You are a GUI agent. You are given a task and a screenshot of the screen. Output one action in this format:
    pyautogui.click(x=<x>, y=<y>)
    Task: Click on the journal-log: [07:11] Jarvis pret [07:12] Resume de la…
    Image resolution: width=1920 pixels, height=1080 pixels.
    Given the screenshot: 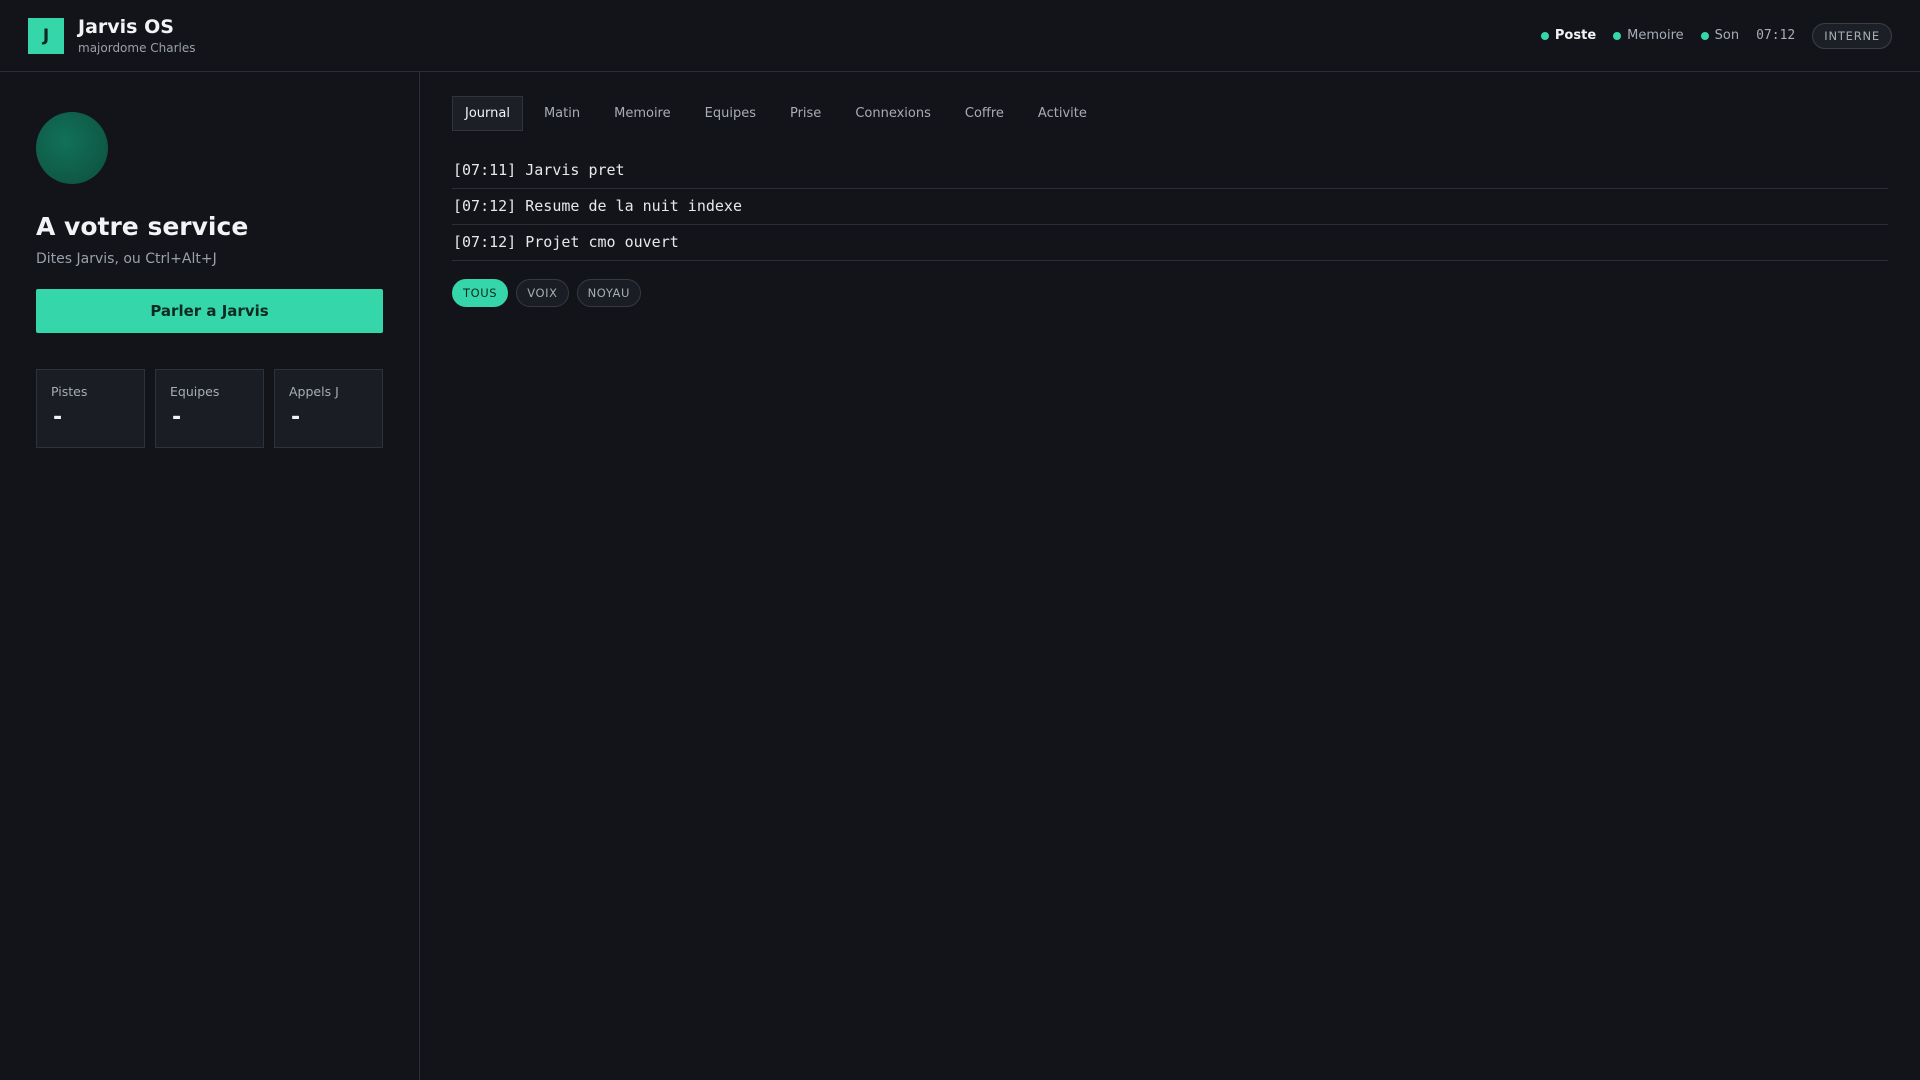 What is the action you would take?
    pyautogui.click(x=1170, y=207)
    